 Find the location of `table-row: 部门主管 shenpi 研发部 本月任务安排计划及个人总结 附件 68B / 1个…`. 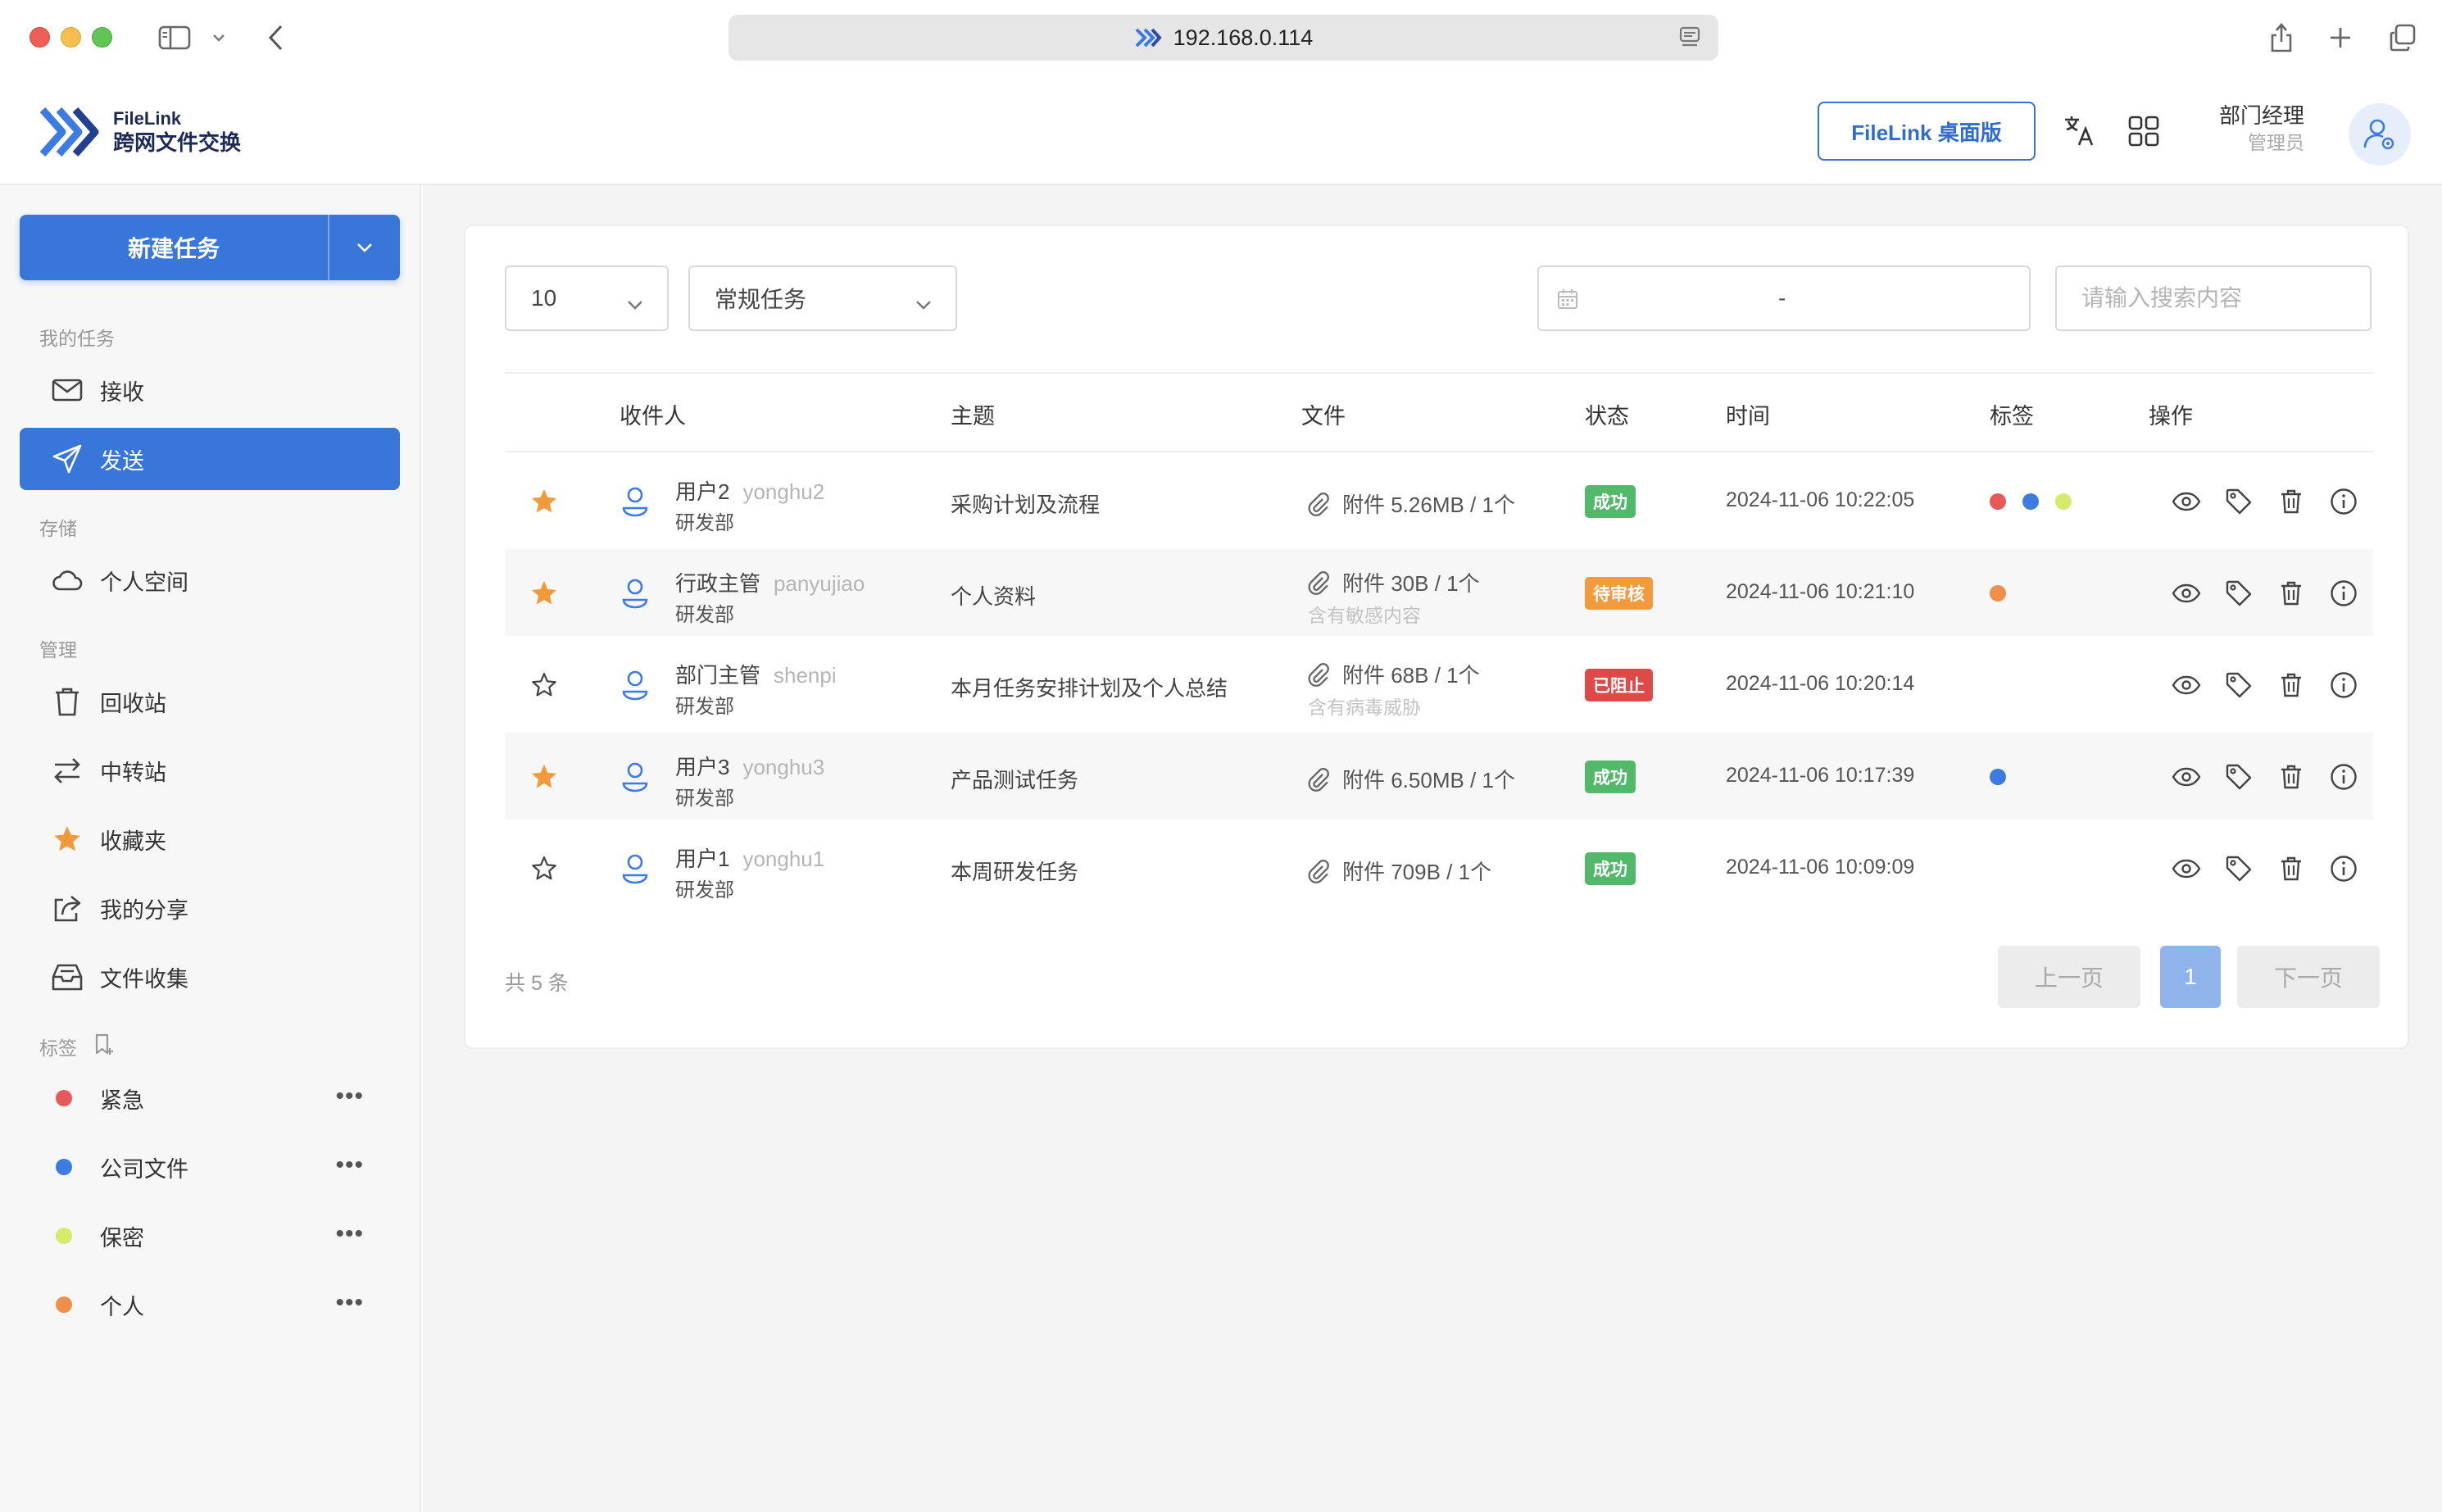

table-row: 部门主管 shenpi 研发部 本月任务安排计划及个人总结 附件 68B / 1个… is located at coordinates (1439, 684).